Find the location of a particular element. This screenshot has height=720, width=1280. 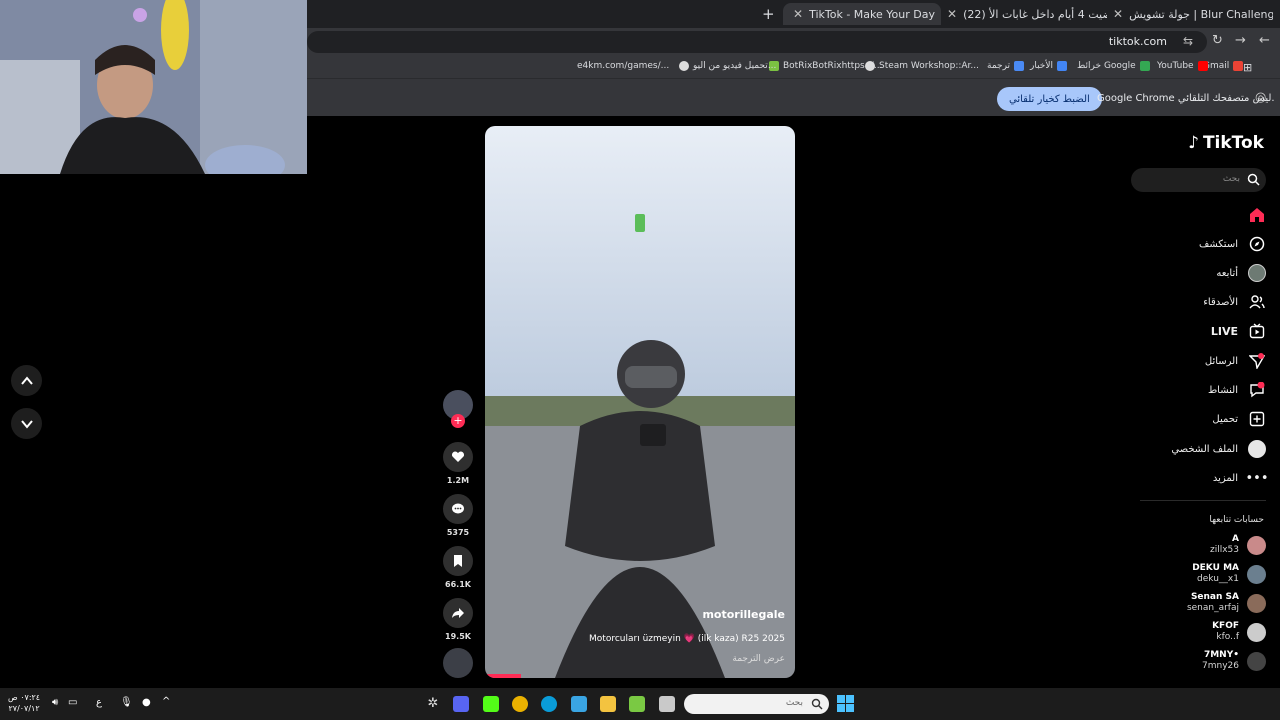

reload-icon: ↻ is located at coordinates (1217, 40).